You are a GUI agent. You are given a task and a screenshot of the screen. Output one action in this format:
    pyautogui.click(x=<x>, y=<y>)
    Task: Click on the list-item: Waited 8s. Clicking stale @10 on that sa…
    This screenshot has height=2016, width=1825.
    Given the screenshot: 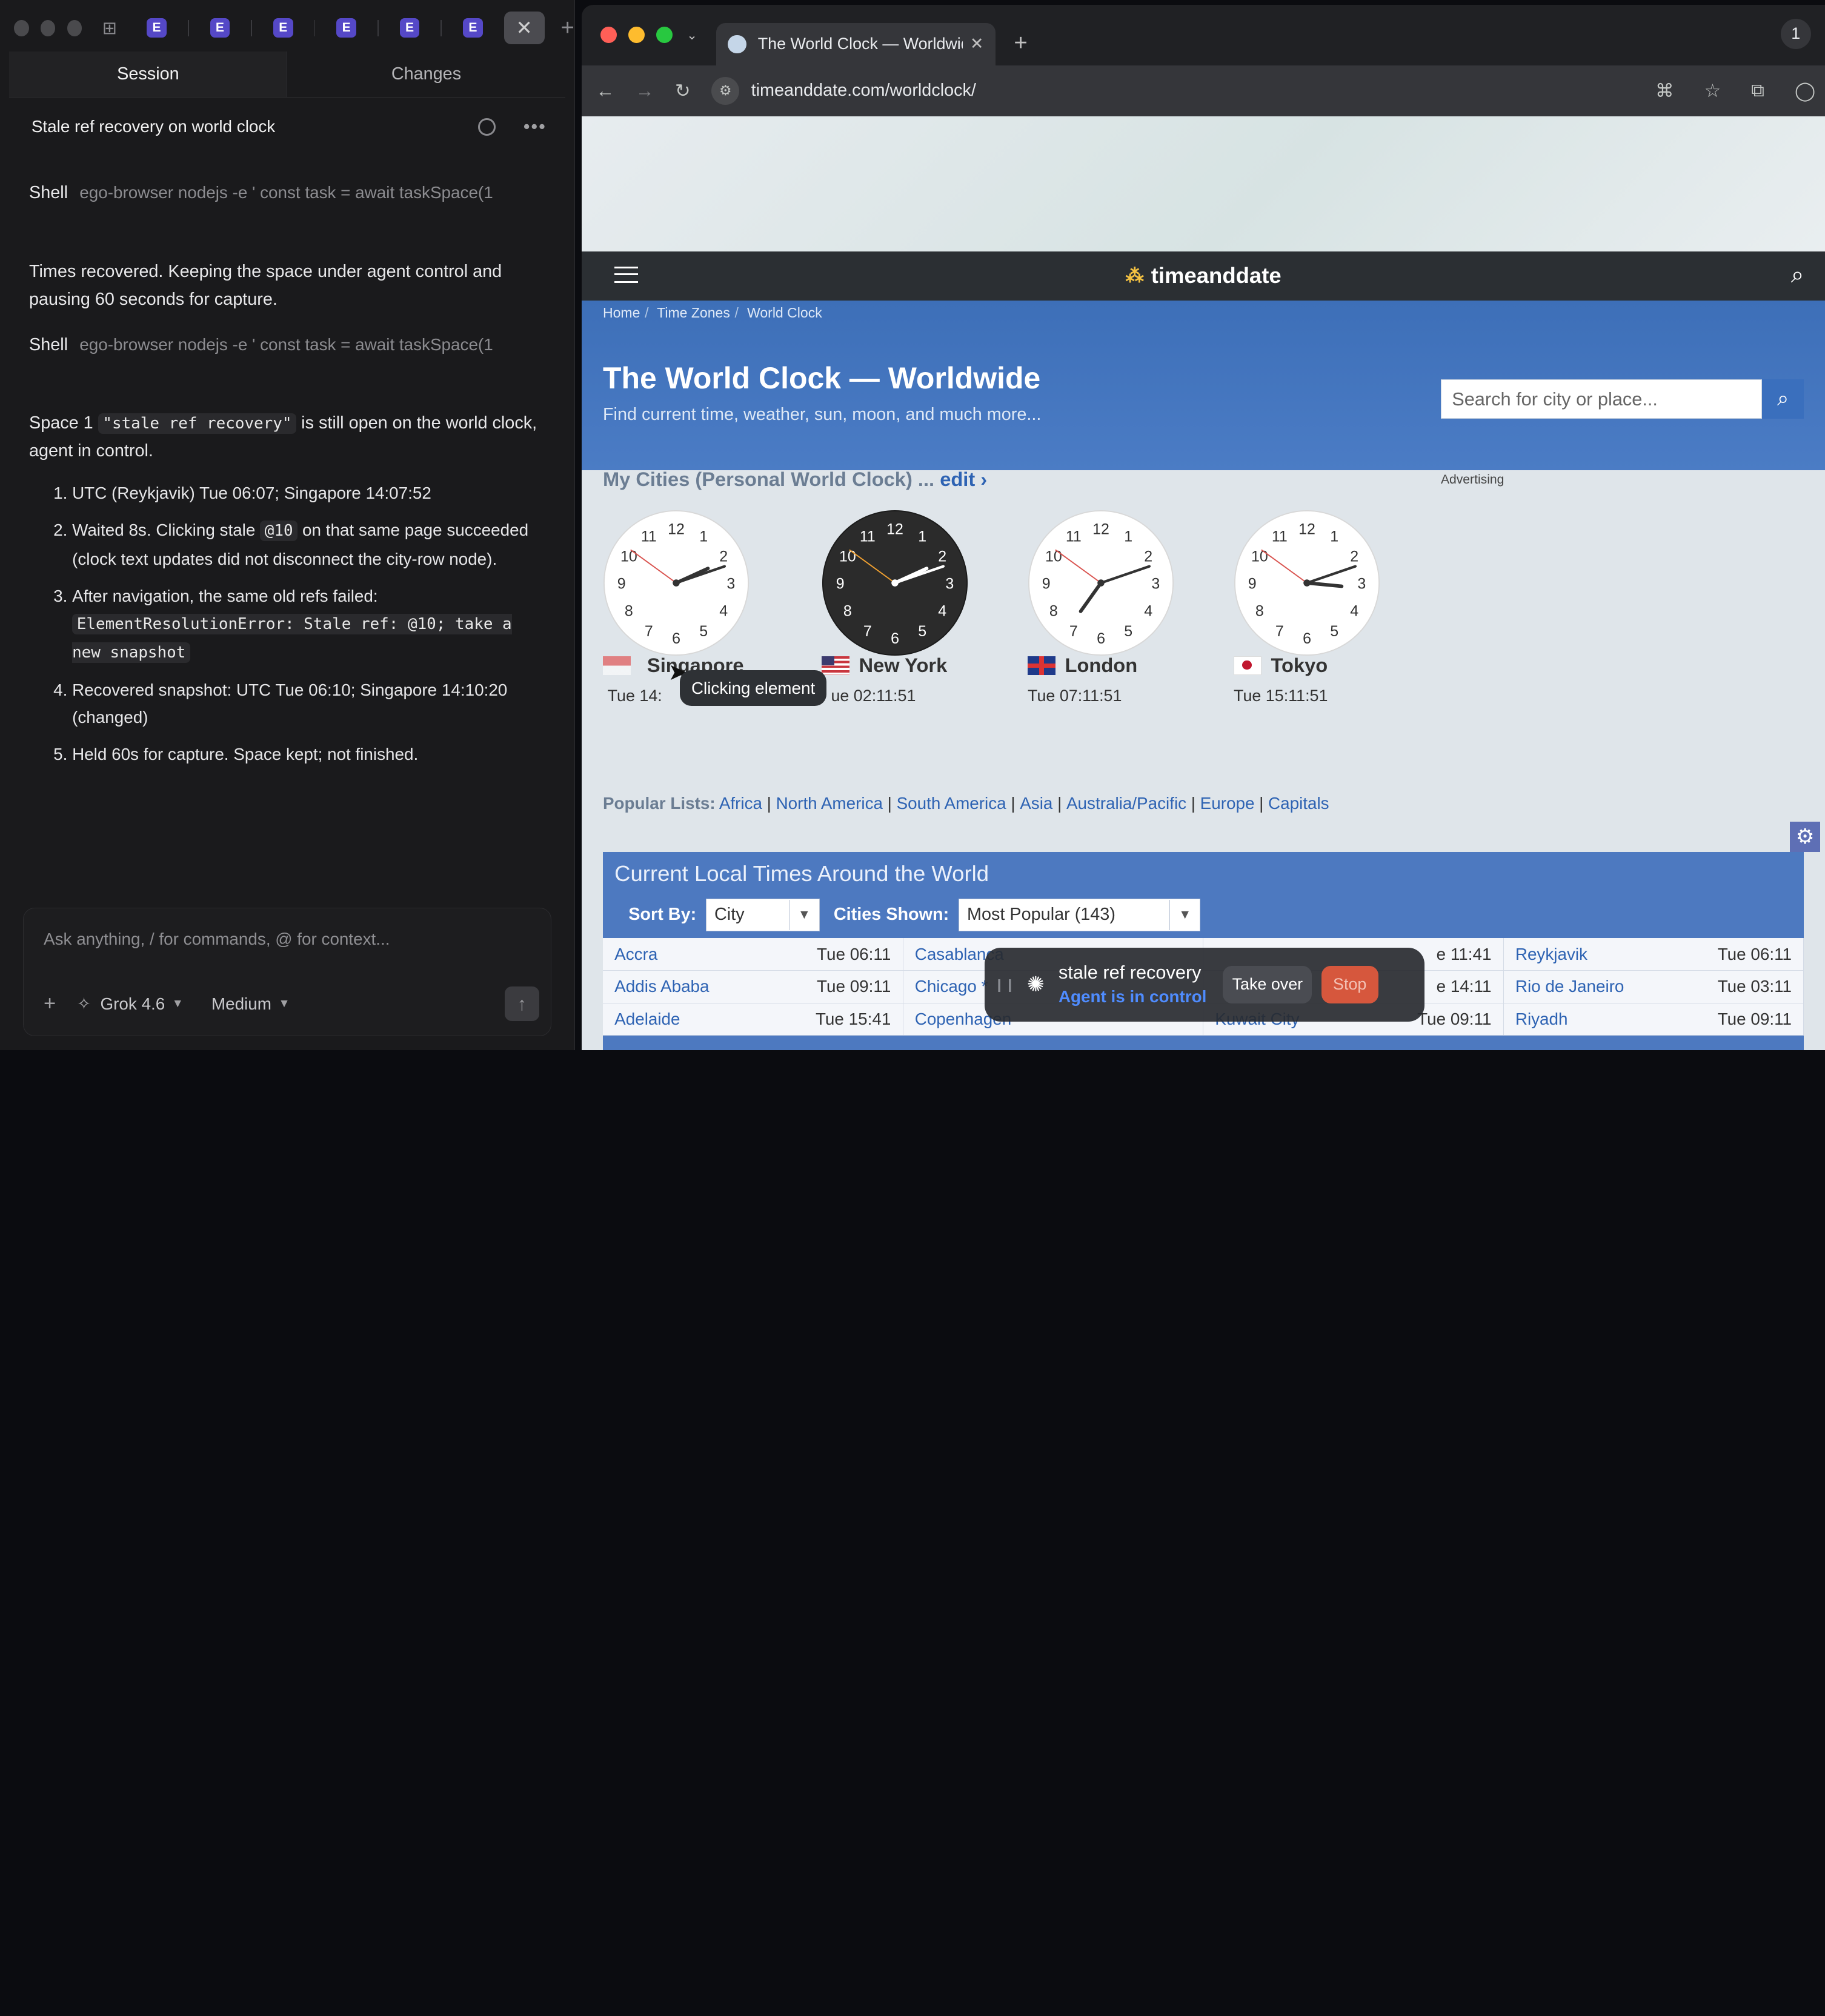 What is the action you would take?
    pyautogui.click(x=308, y=544)
    